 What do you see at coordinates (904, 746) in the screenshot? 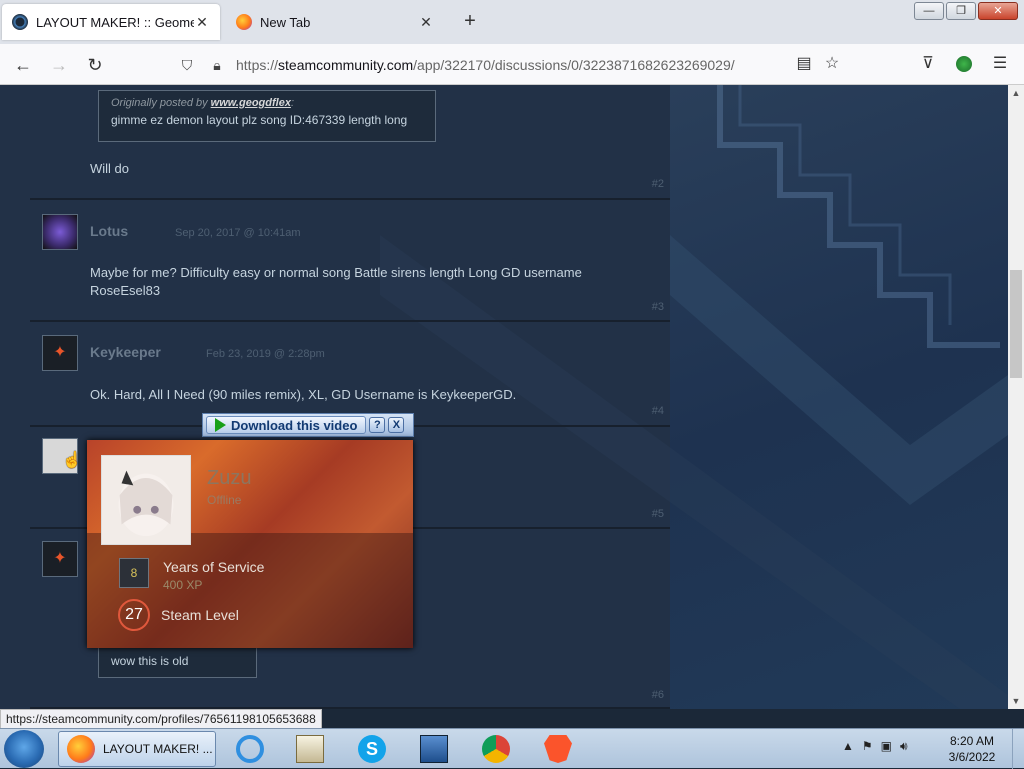
I see `volume-icon: 🔊︎` at bounding box center [904, 746].